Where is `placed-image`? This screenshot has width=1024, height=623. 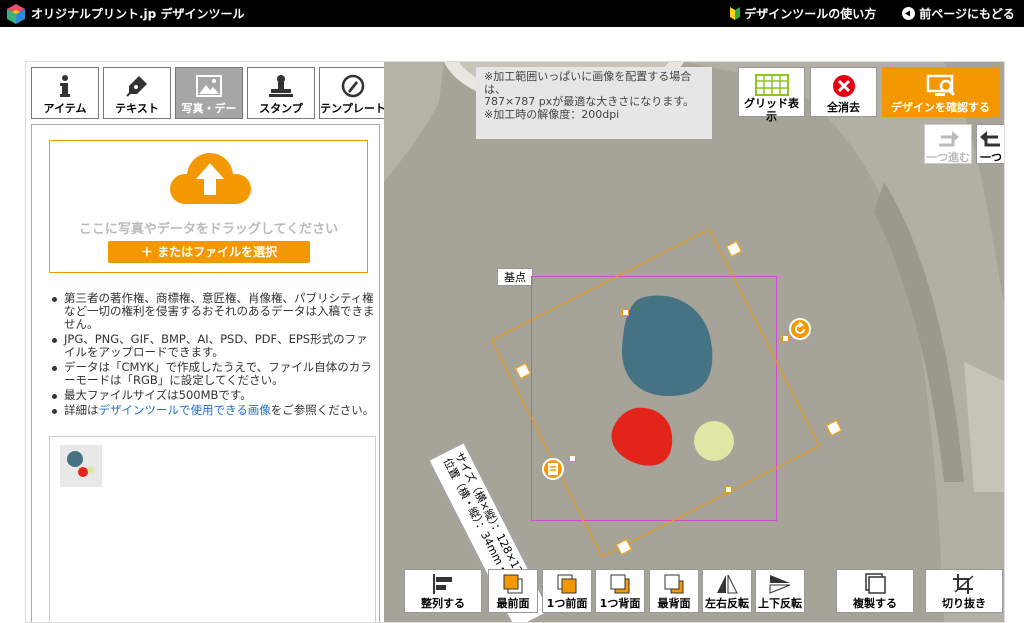
placed-image is located at coordinates (655, 398).